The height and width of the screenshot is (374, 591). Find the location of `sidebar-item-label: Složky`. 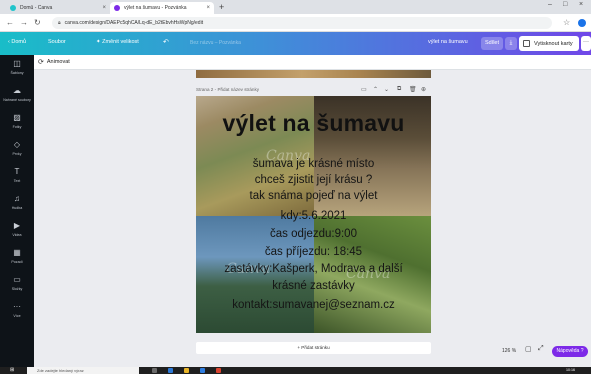

sidebar-item-label: Složky is located at coordinates (17, 289).